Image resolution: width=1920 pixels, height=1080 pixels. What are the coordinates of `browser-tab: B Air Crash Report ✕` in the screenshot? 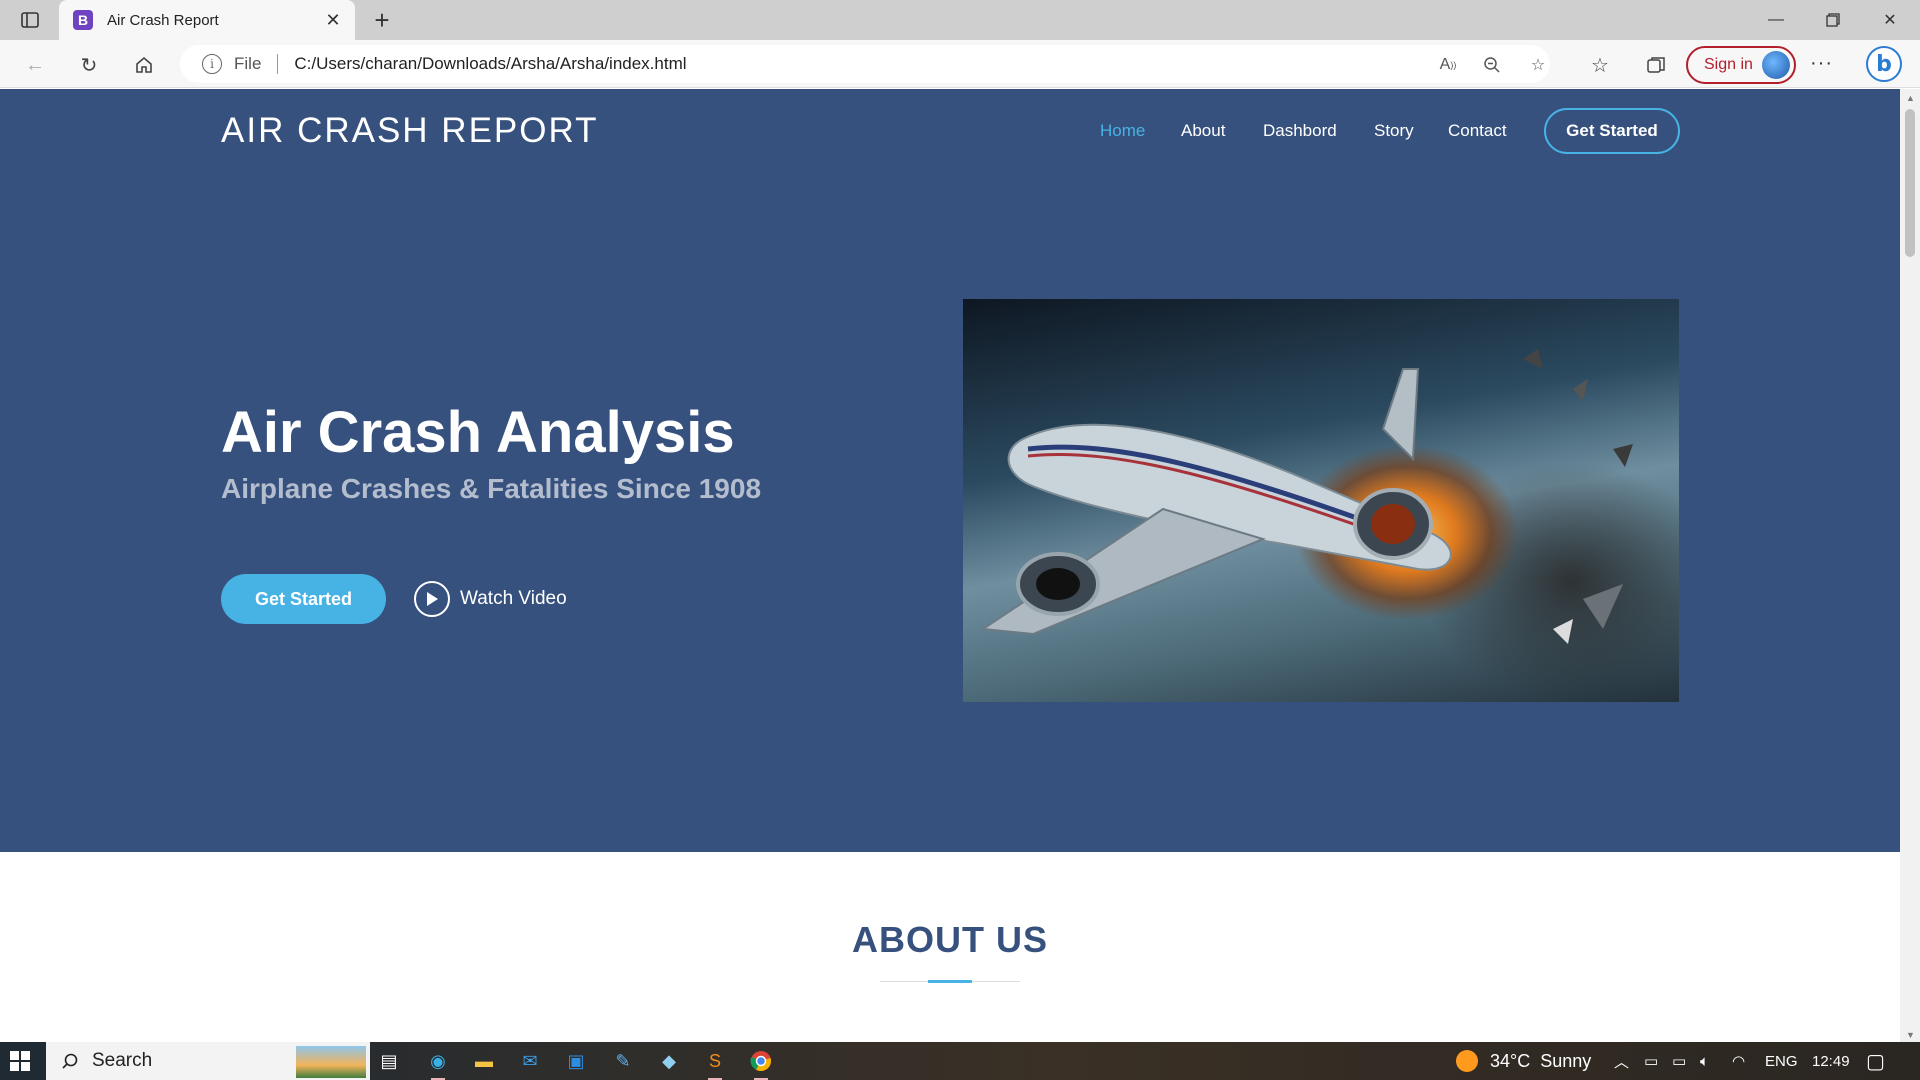 It's located at (207, 20).